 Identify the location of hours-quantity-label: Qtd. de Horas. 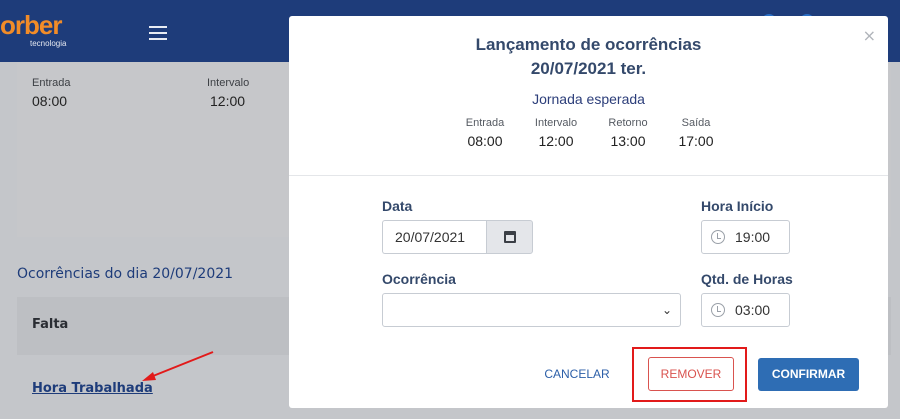
(747, 279).